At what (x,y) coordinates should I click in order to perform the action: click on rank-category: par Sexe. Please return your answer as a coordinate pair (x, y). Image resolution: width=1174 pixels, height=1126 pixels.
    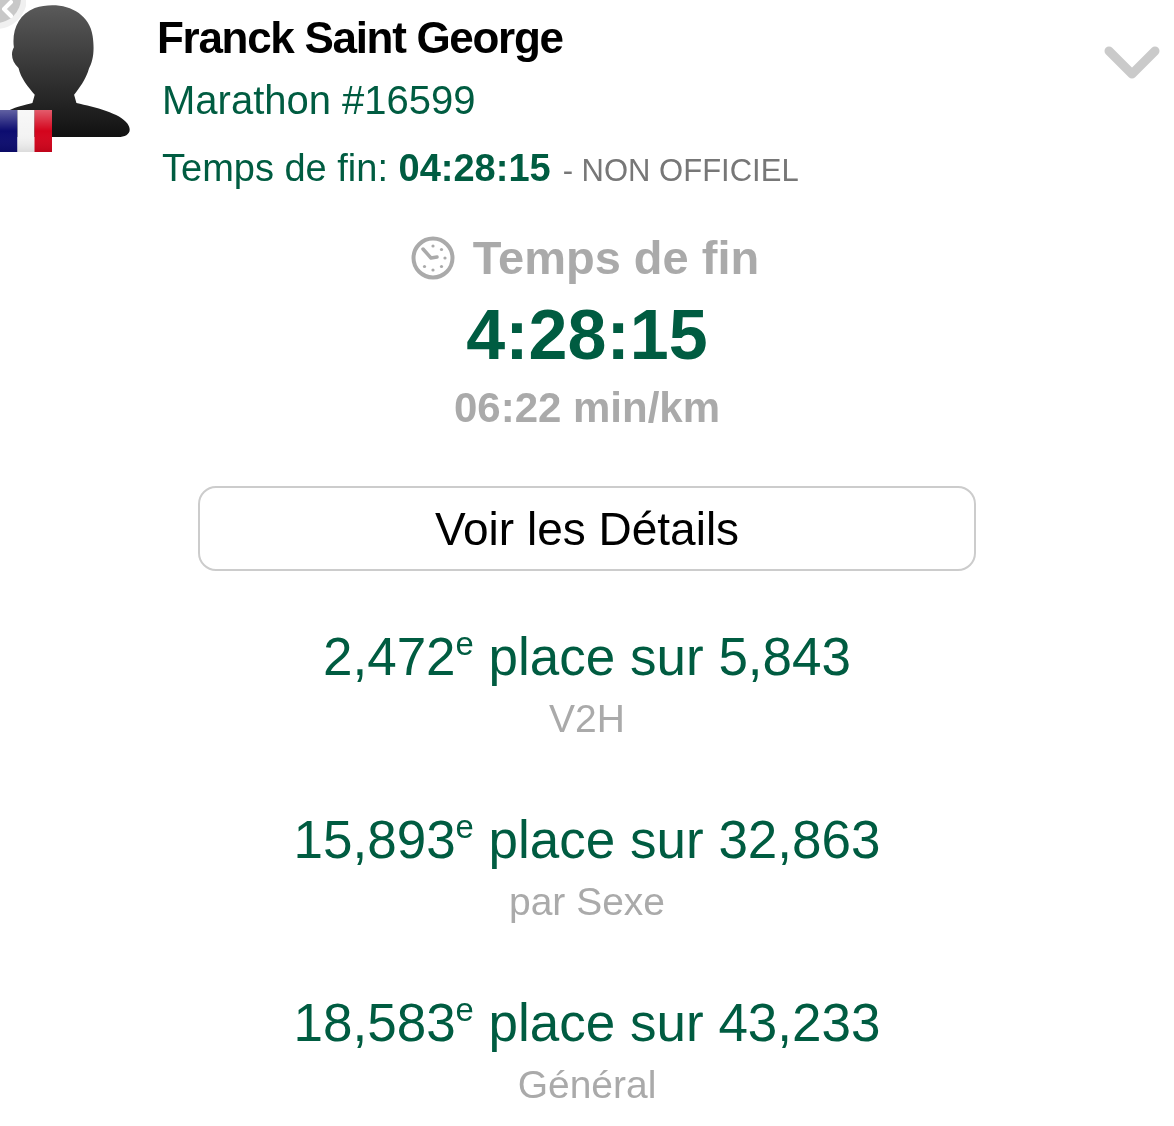
    Looking at the image, I should click on (587, 902).